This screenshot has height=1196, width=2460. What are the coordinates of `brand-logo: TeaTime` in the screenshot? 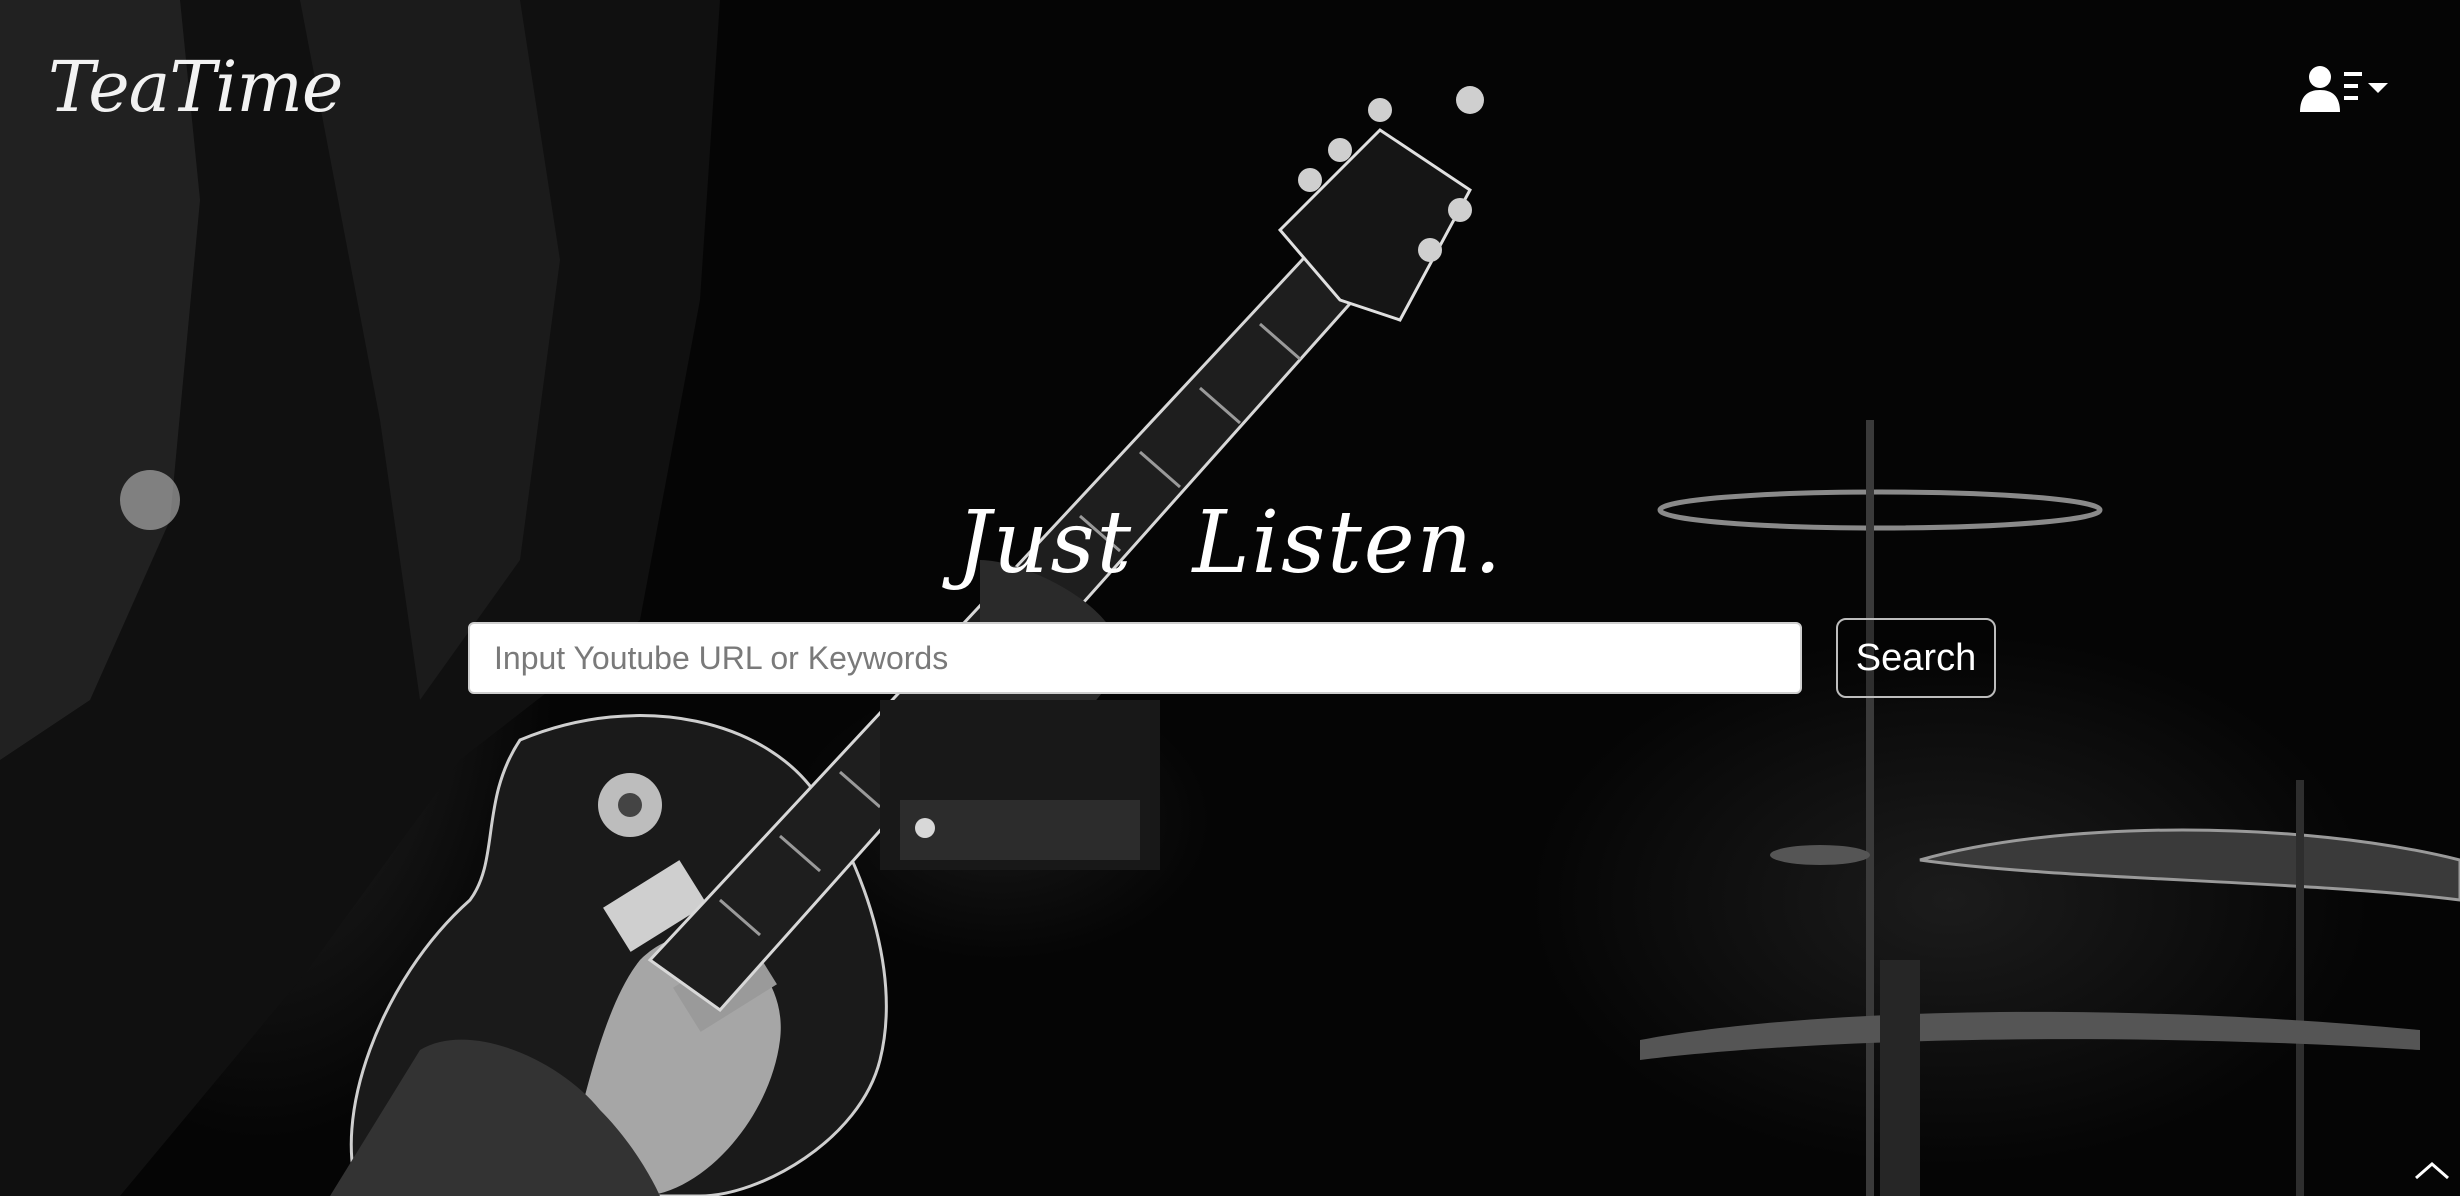 It's located at (195, 87).